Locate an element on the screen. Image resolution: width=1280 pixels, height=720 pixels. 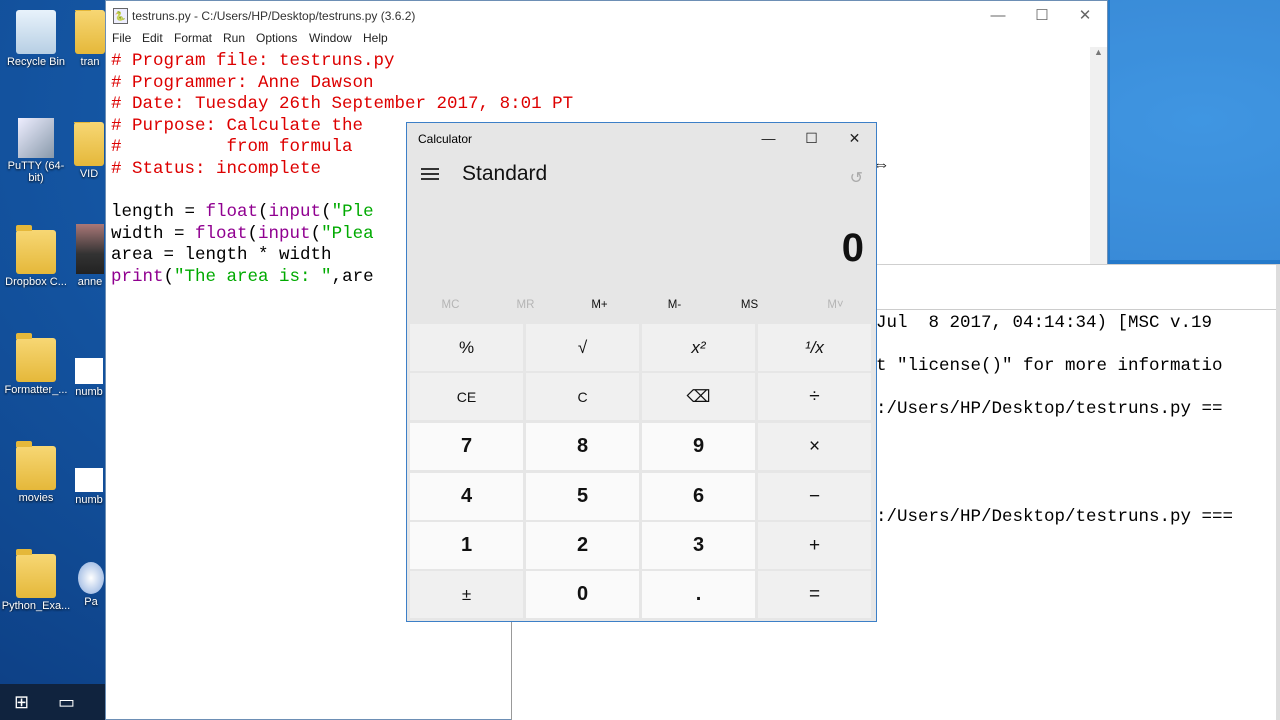
reciprocal-button: ¹/x is located at coordinates (814, 347).